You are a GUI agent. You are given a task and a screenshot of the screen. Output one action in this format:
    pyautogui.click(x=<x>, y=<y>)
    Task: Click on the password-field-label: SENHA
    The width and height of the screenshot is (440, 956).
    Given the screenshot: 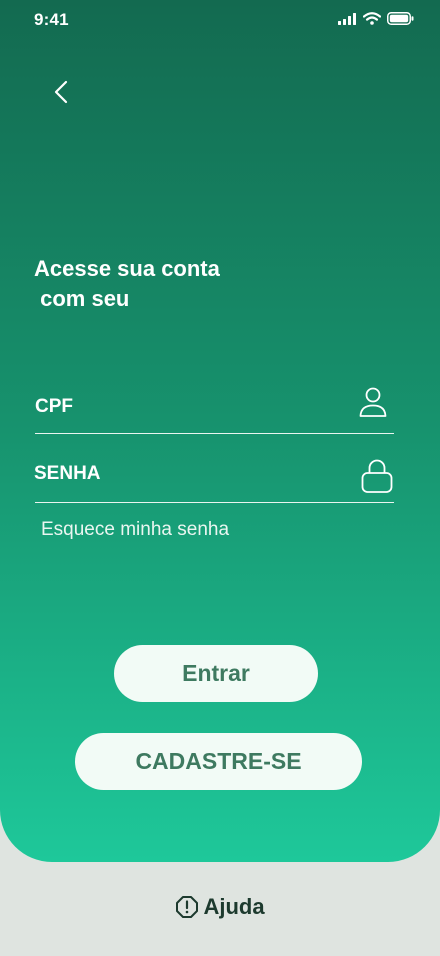 What is the action you would take?
    pyautogui.click(x=67, y=473)
    